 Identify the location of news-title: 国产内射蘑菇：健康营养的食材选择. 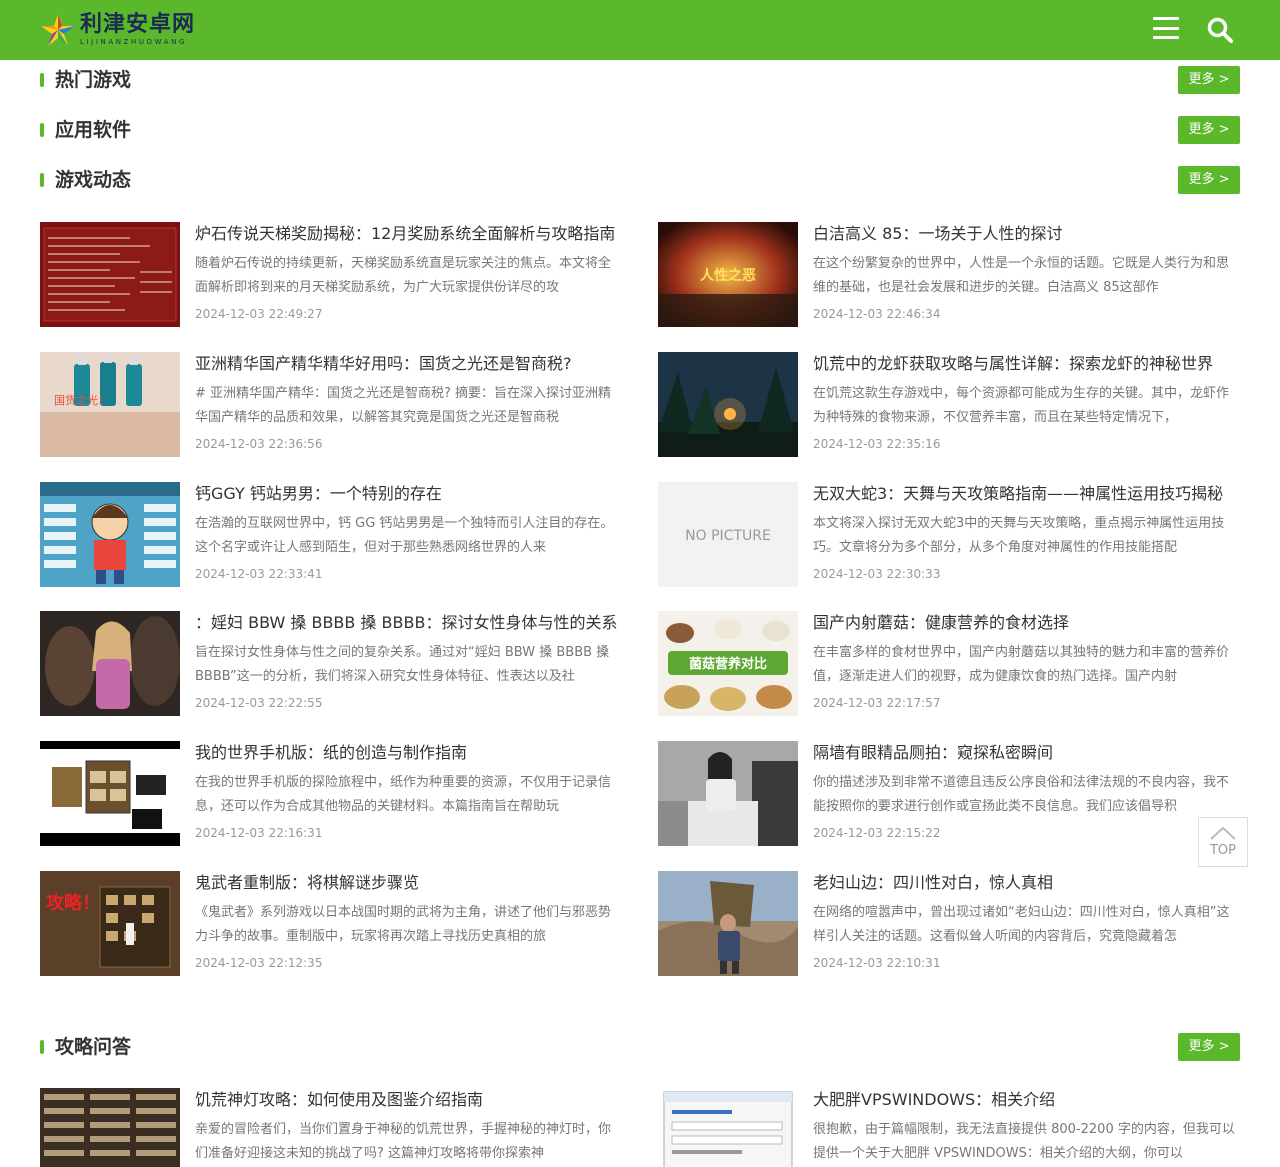
(1026, 623).